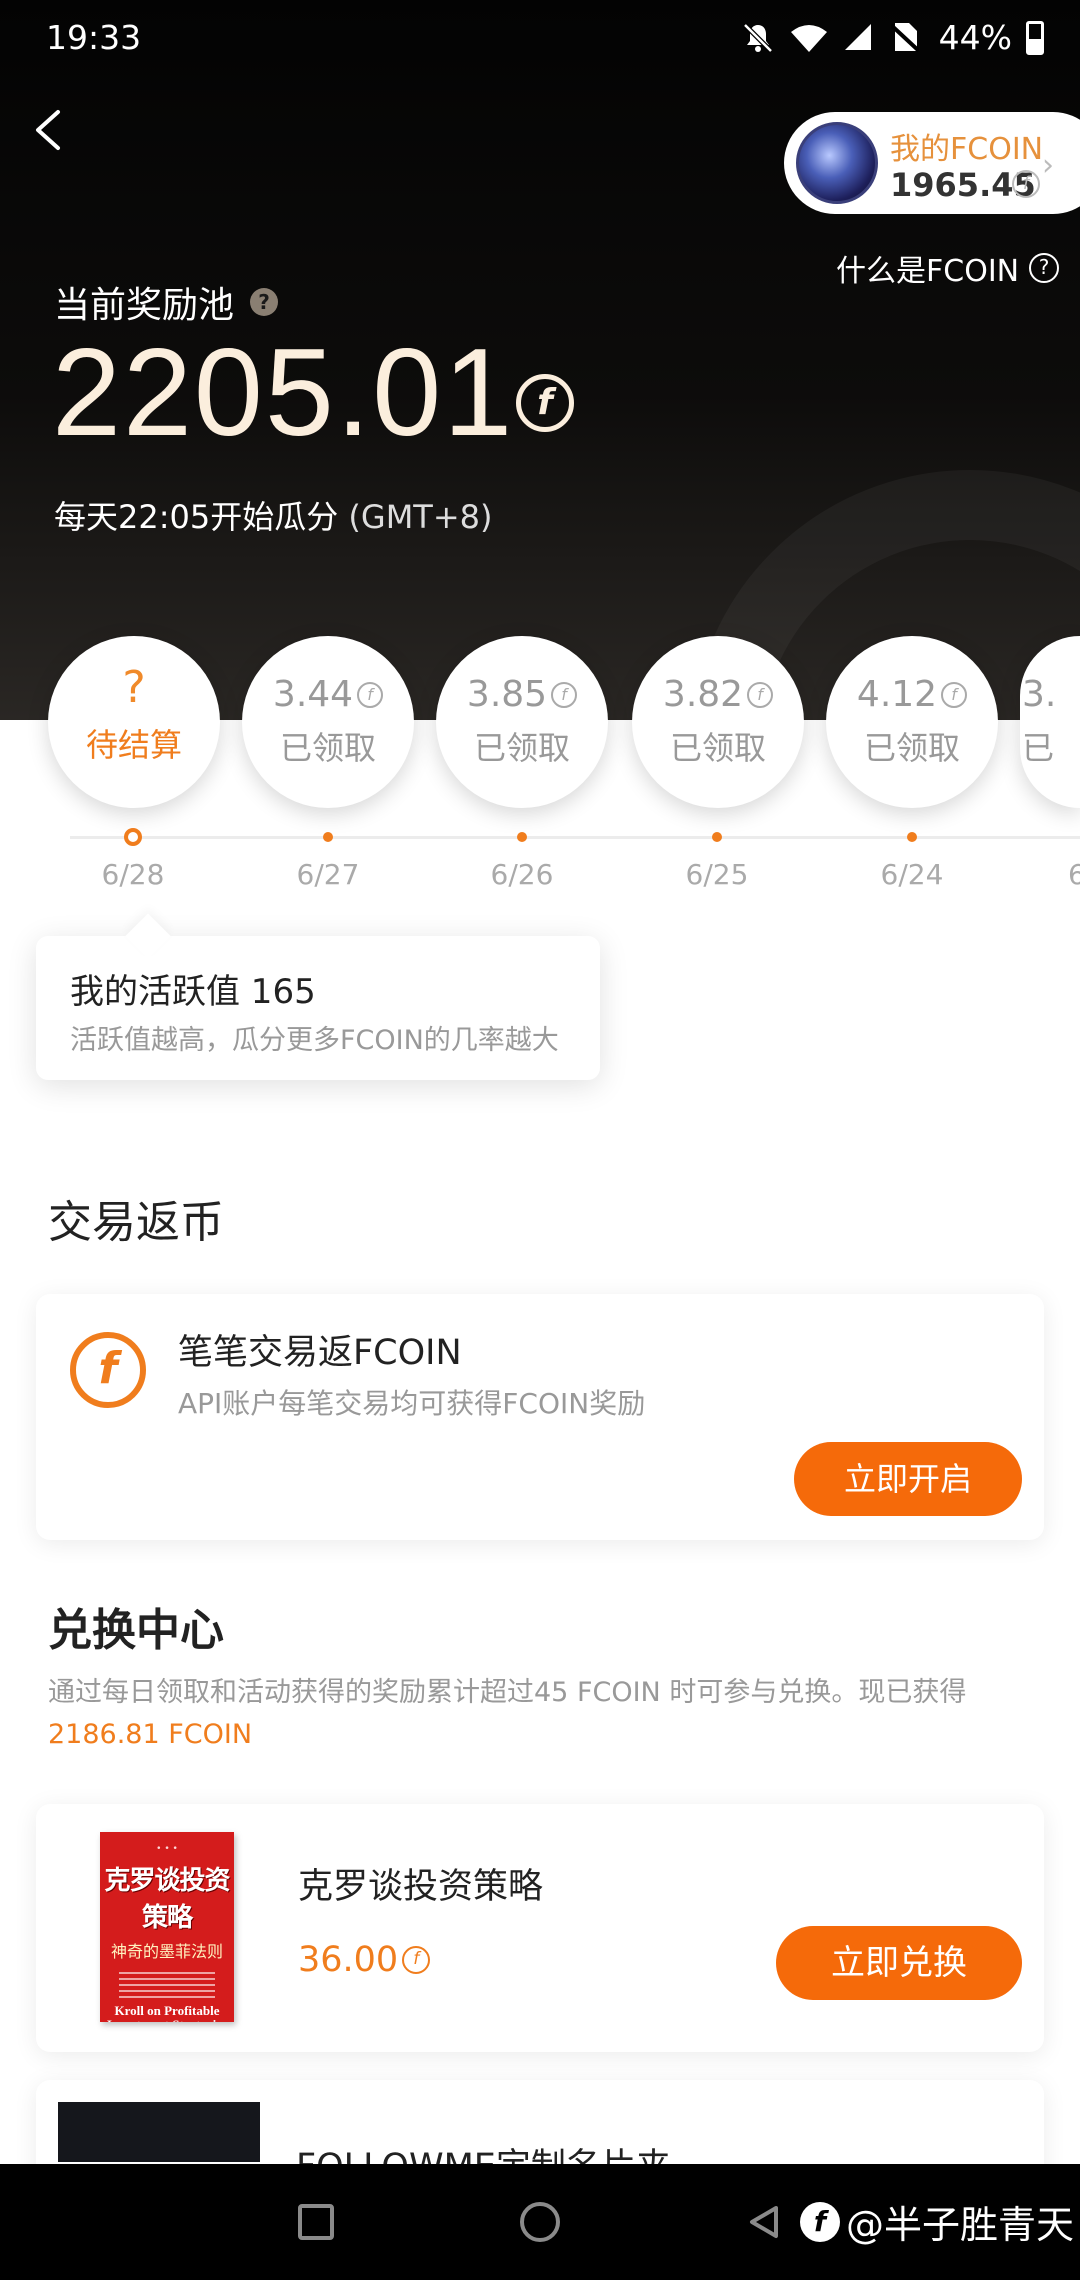 This screenshot has width=1080, height=2280. What do you see at coordinates (820, 2221) in the screenshot?
I see `weibo-logo-icon: f` at bounding box center [820, 2221].